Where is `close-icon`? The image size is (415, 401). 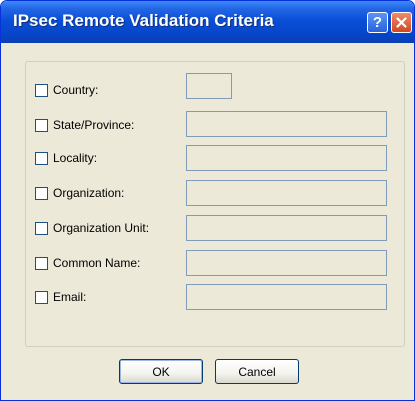
close-icon is located at coordinates (401, 22).